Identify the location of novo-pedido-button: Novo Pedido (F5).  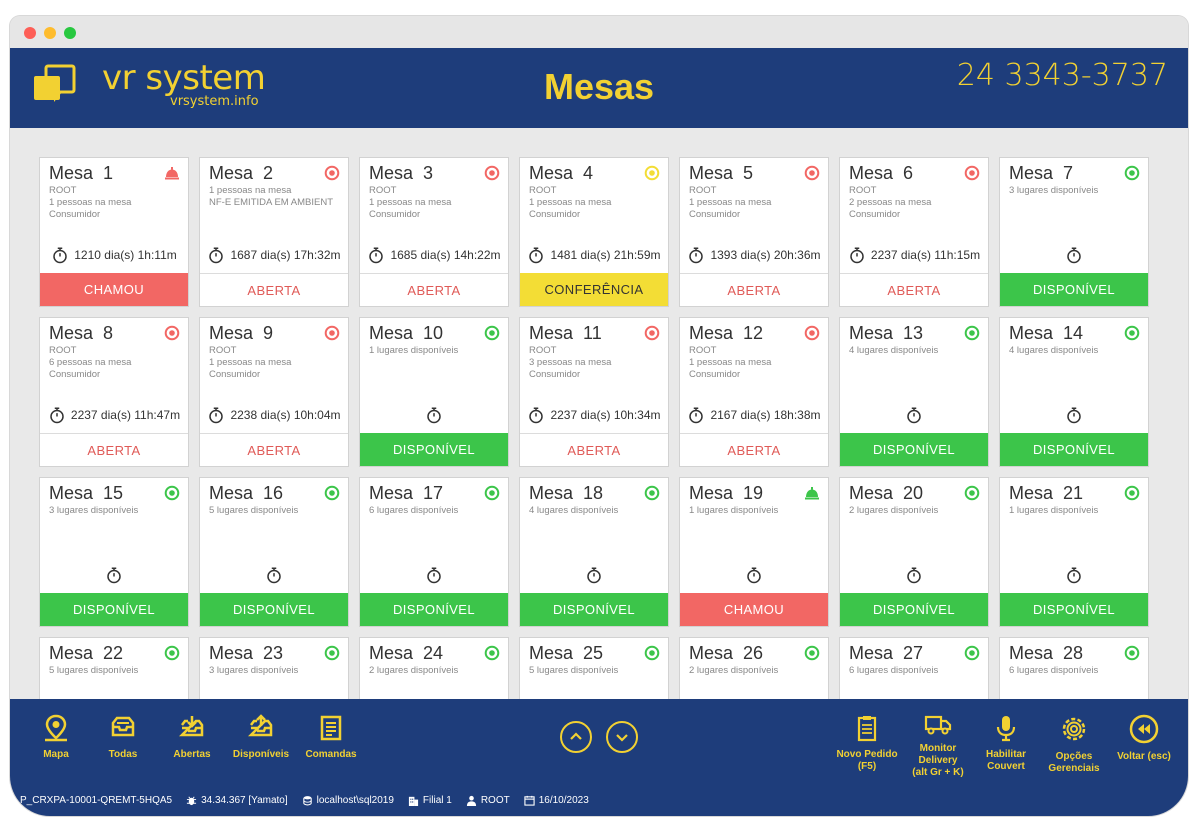
(867, 743).